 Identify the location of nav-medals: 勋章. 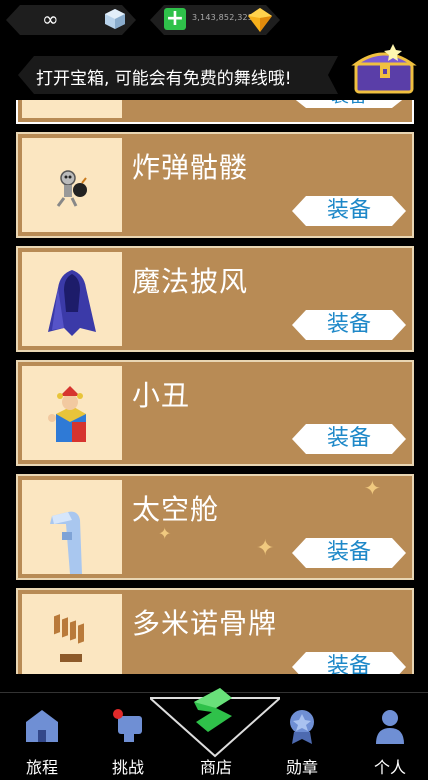
(302, 742).